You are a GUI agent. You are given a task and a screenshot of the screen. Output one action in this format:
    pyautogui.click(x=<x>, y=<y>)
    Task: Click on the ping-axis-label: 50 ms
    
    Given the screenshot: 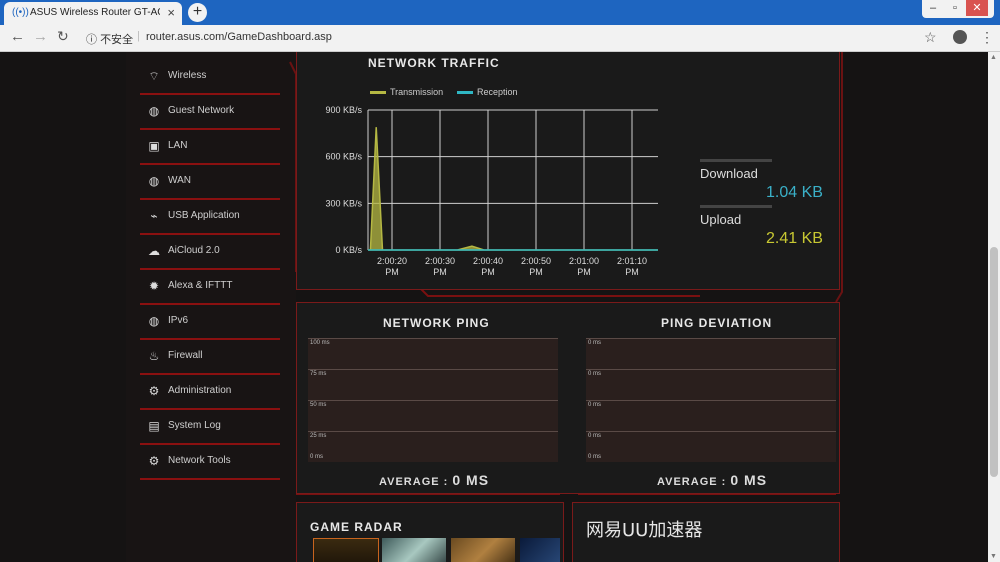 What is the action you would take?
    pyautogui.click(x=318, y=405)
    